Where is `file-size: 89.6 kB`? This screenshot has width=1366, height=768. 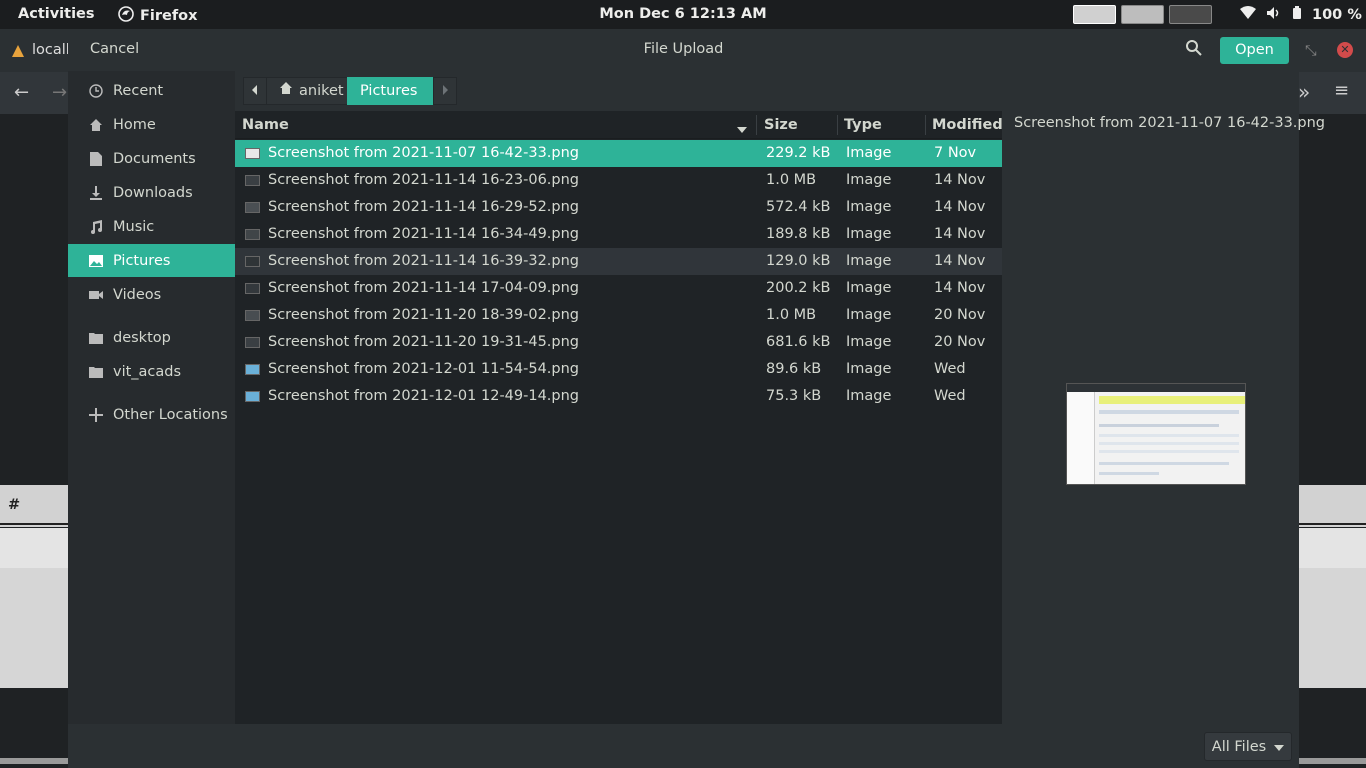
file-size: 89.6 kB is located at coordinates (794, 369).